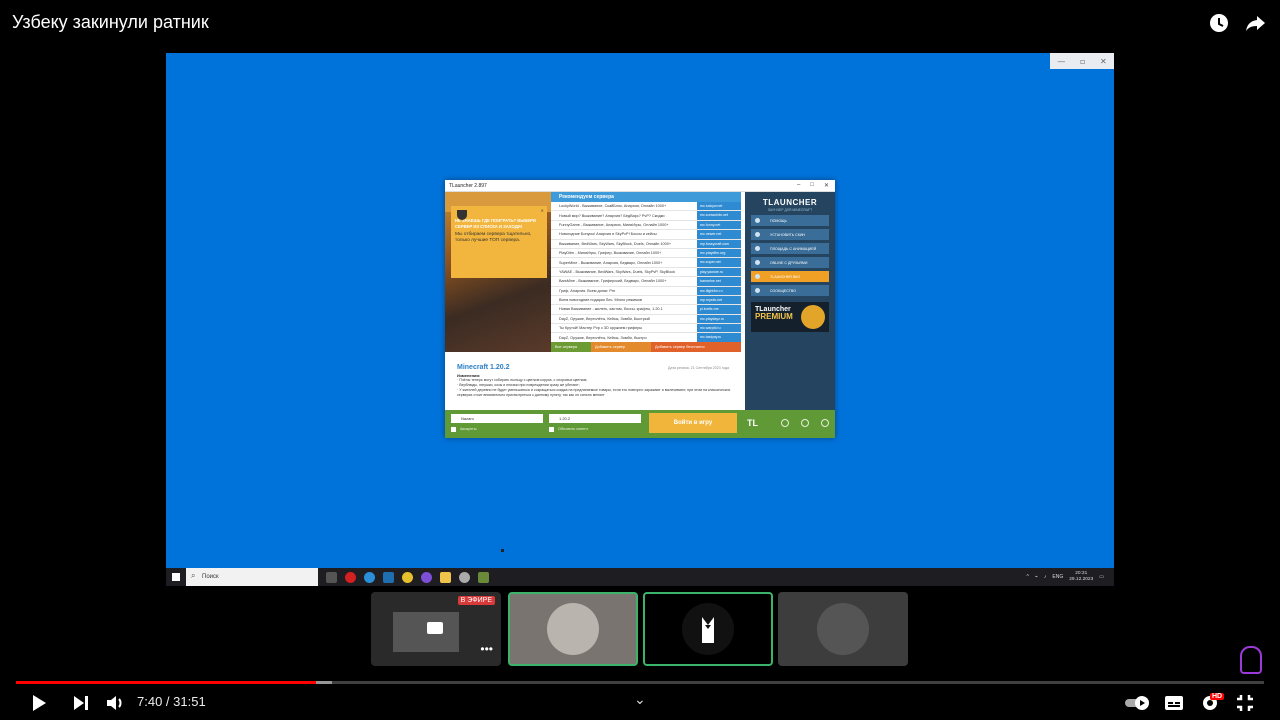 The height and width of the screenshot is (720, 1280). I want to click on avatar, so click(573, 629).